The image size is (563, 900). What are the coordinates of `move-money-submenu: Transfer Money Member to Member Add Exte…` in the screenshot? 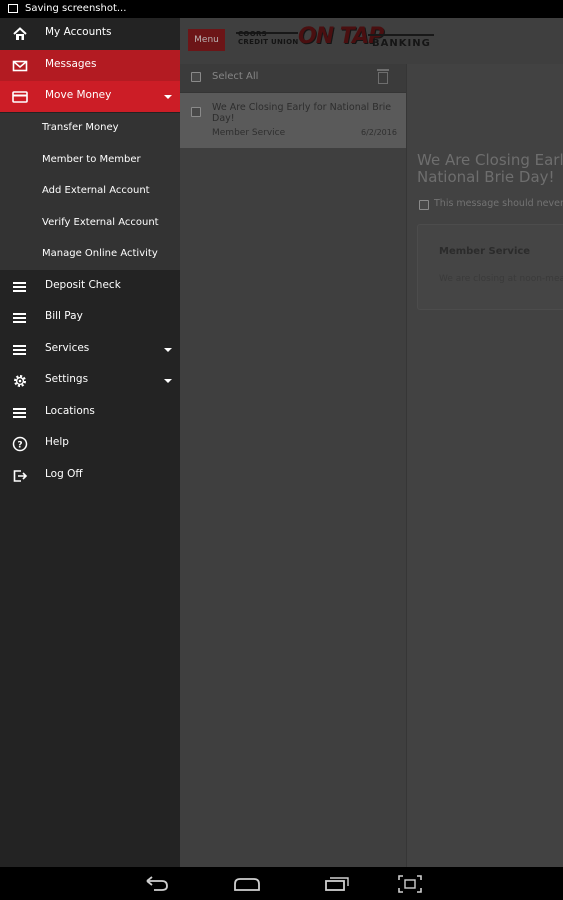 It's located at (90, 191).